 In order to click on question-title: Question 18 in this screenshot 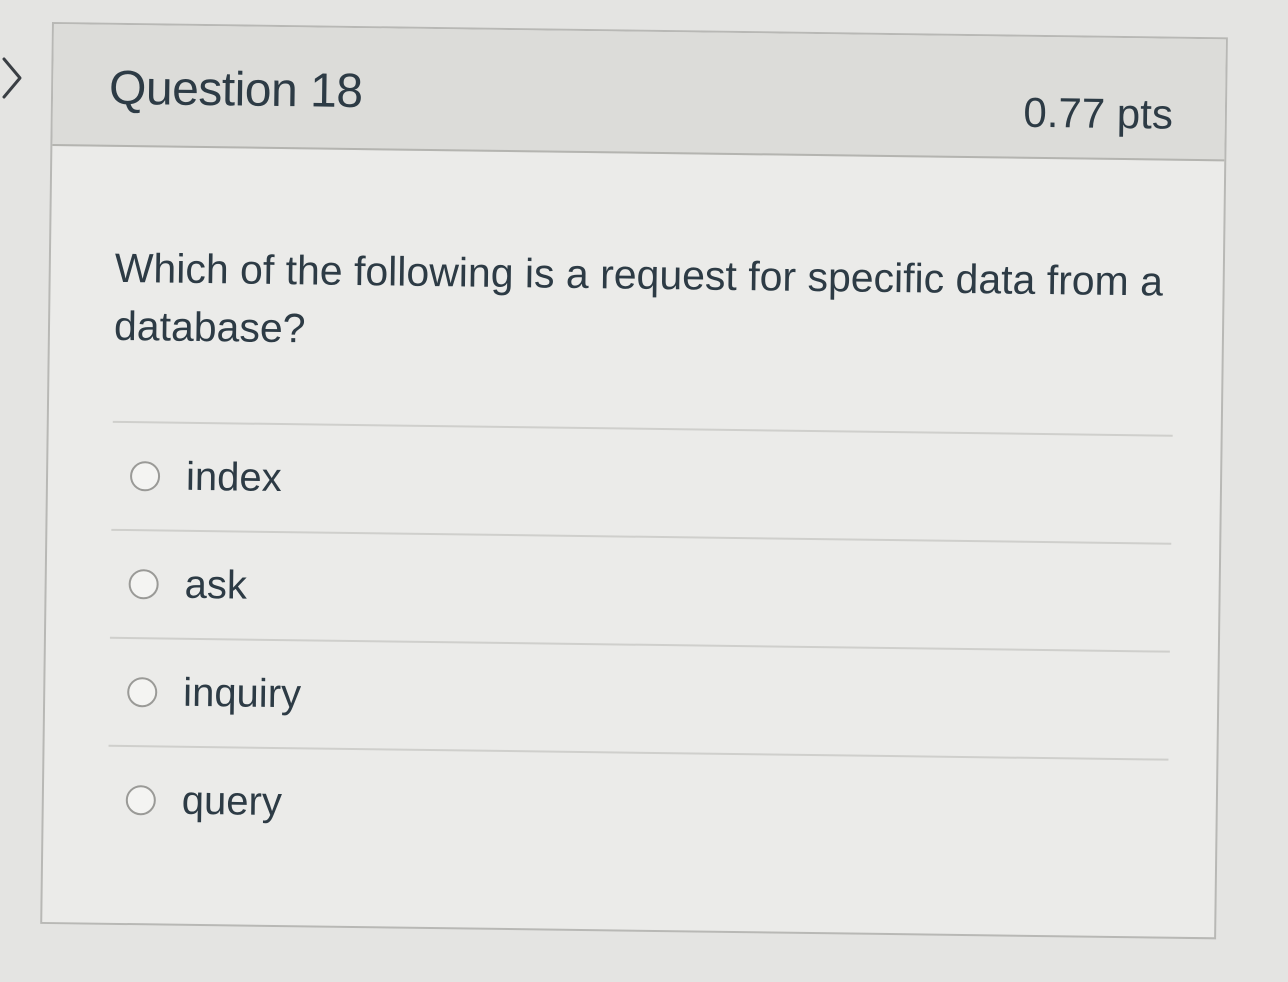, I will do `click(235, 90)`.